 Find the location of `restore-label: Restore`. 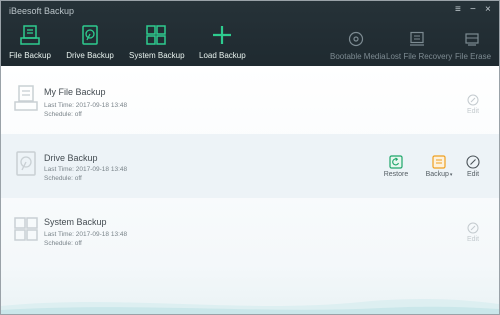

restore-label: Restore is located at coordinates (396, 174).